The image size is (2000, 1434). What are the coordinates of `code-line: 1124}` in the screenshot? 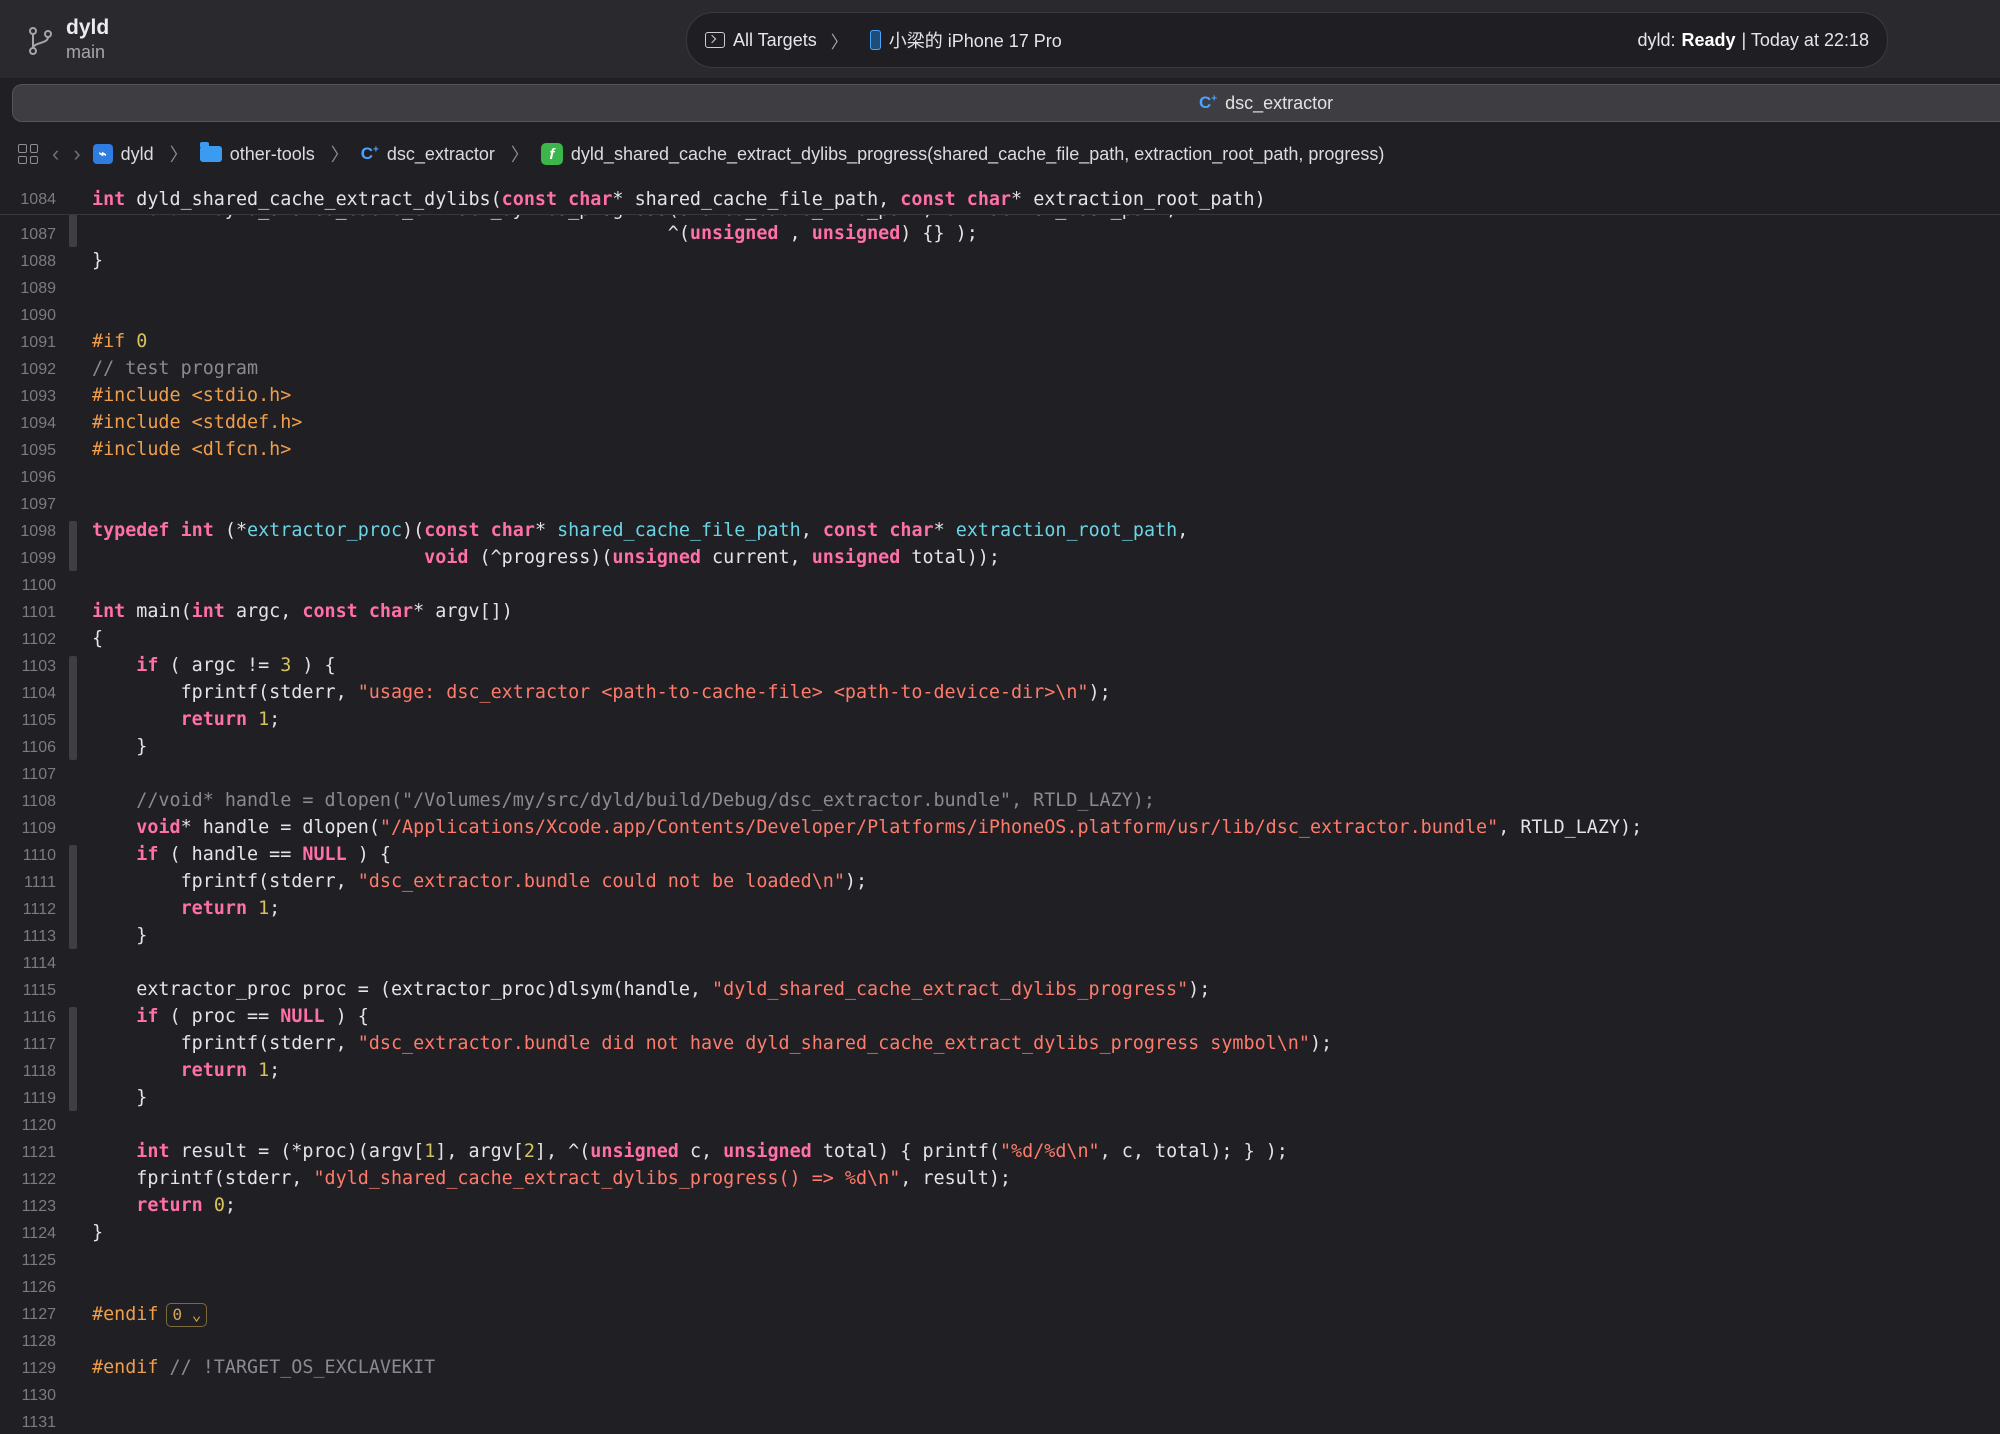 It's located at (1000, 1234).